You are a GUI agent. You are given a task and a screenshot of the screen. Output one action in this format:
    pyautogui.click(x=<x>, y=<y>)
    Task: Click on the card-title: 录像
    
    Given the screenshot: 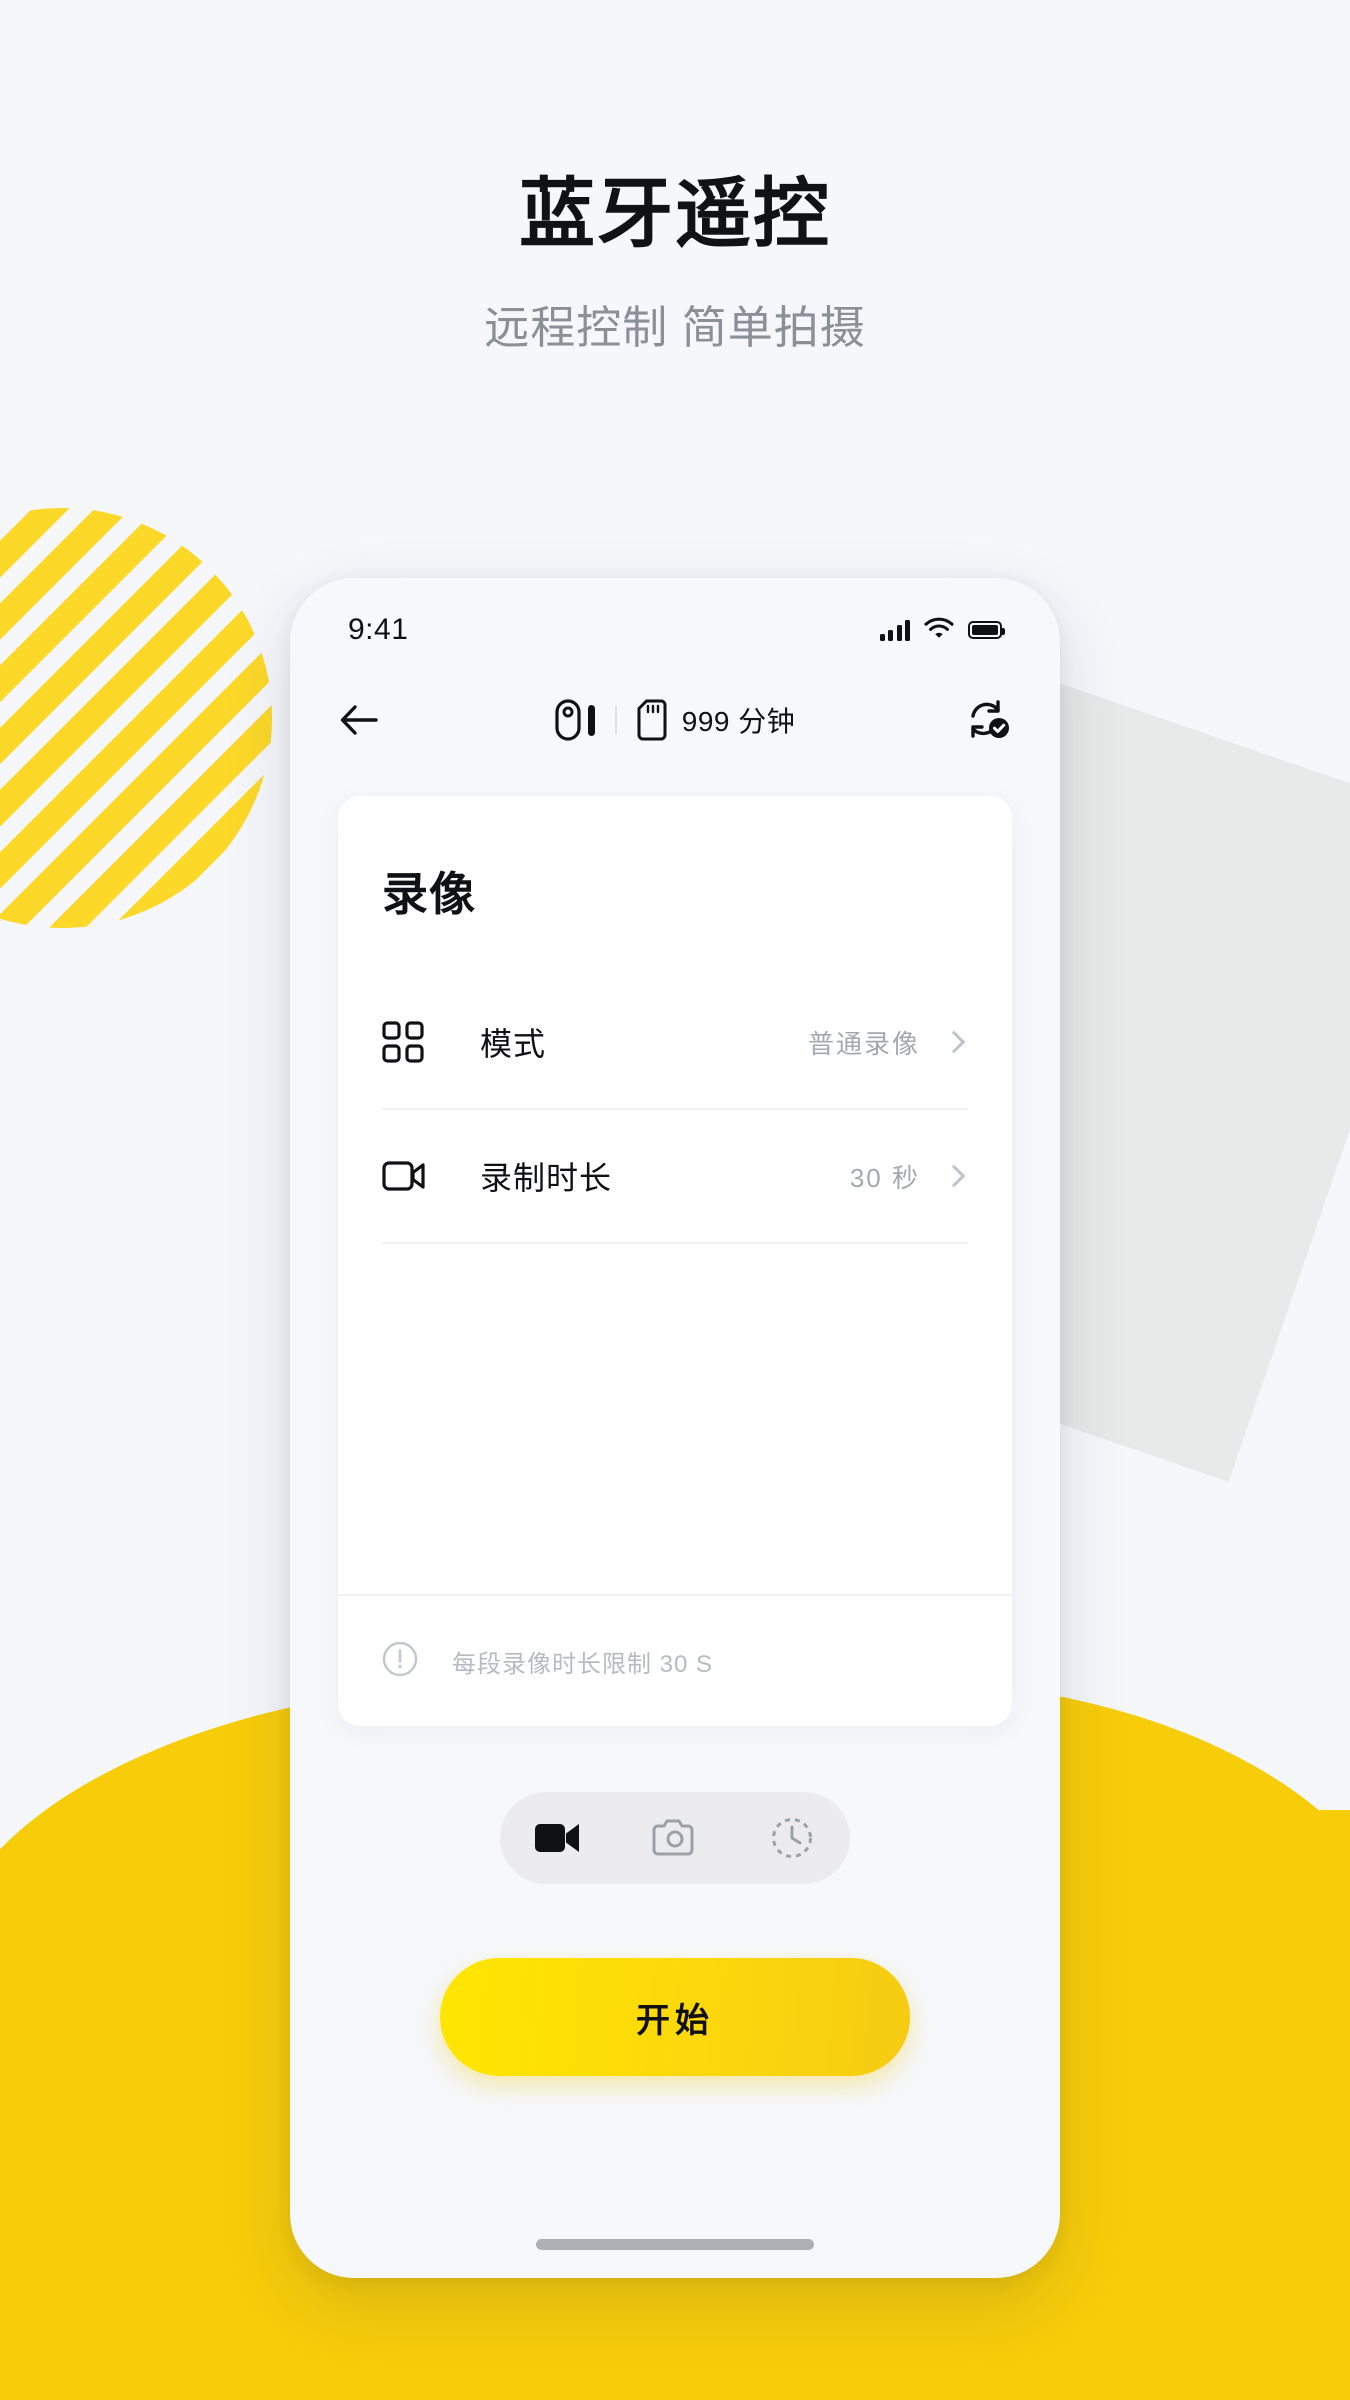 What is the action you would take?
    pyautogui.click(x=429, y=894)
    